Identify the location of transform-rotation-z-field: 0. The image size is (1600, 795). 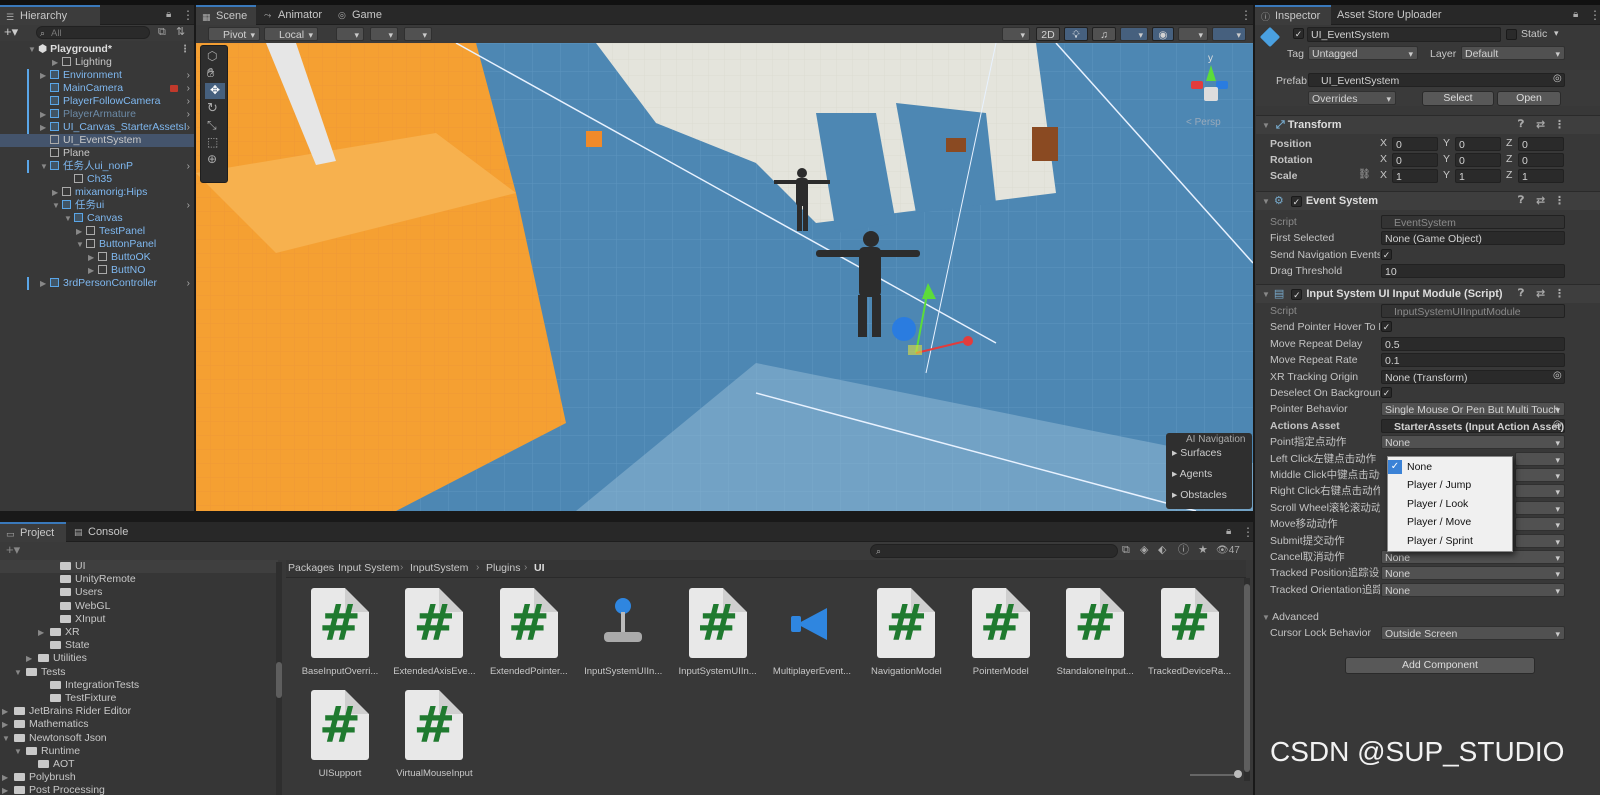
(1541, 160).